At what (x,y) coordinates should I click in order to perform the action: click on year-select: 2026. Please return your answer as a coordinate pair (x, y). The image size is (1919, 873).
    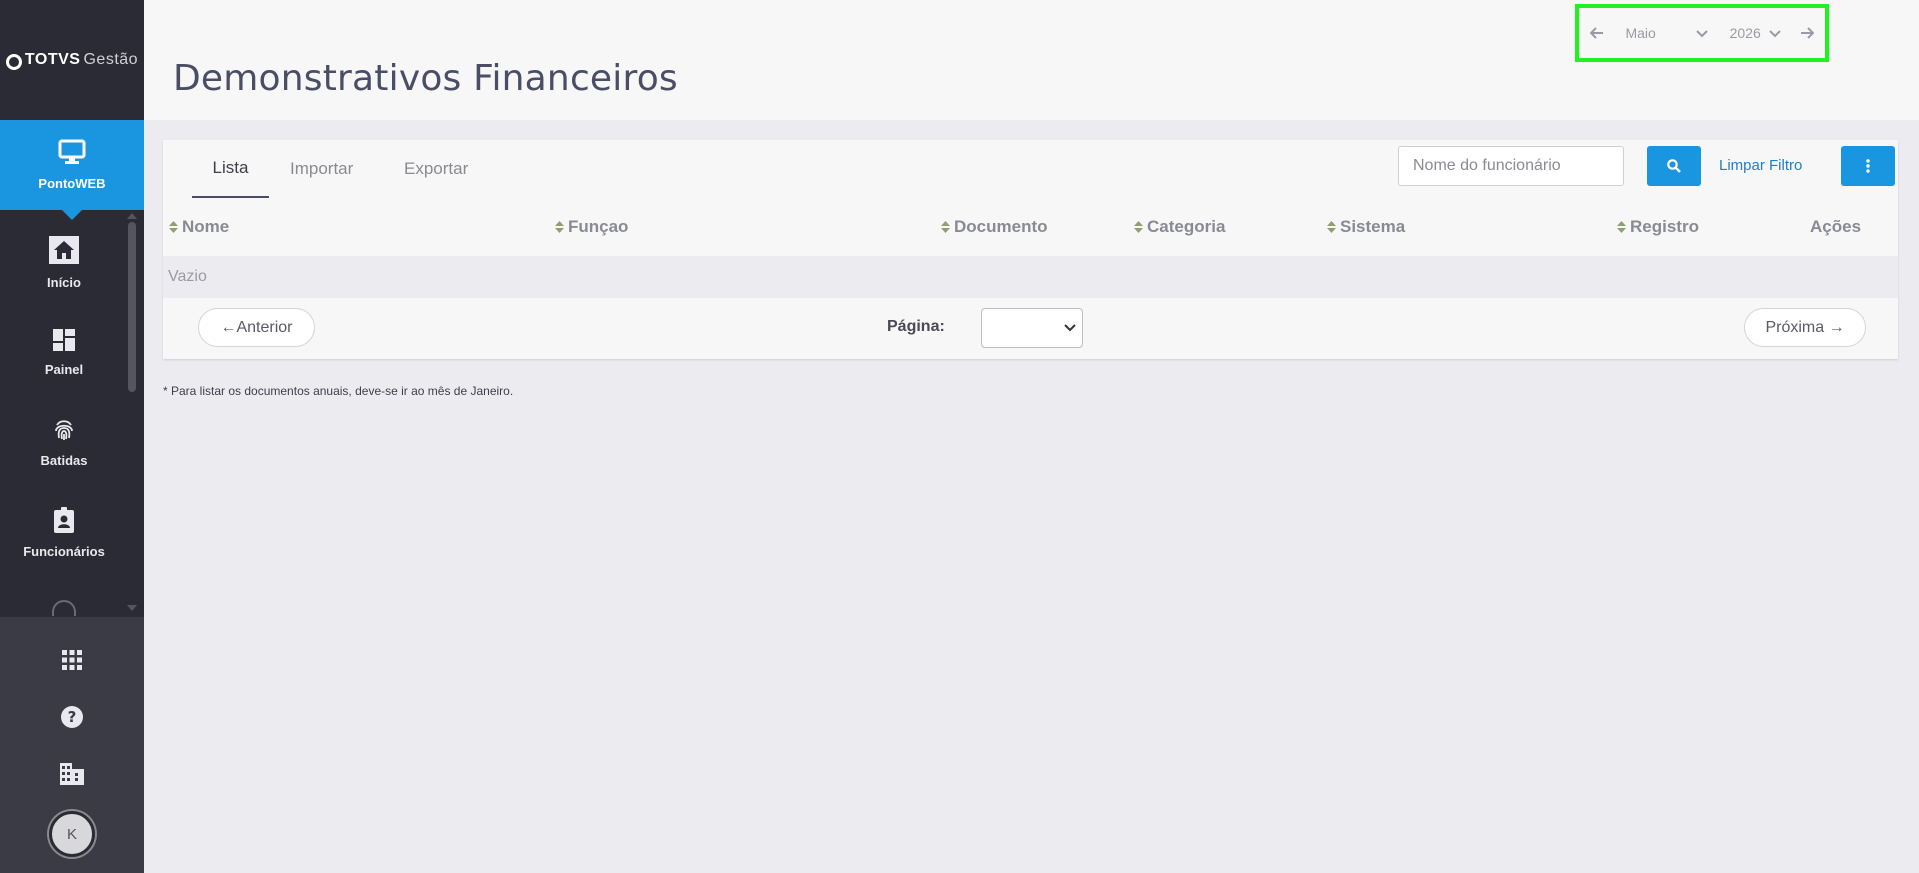
    Looking at the image, I should click on (1755, 33).